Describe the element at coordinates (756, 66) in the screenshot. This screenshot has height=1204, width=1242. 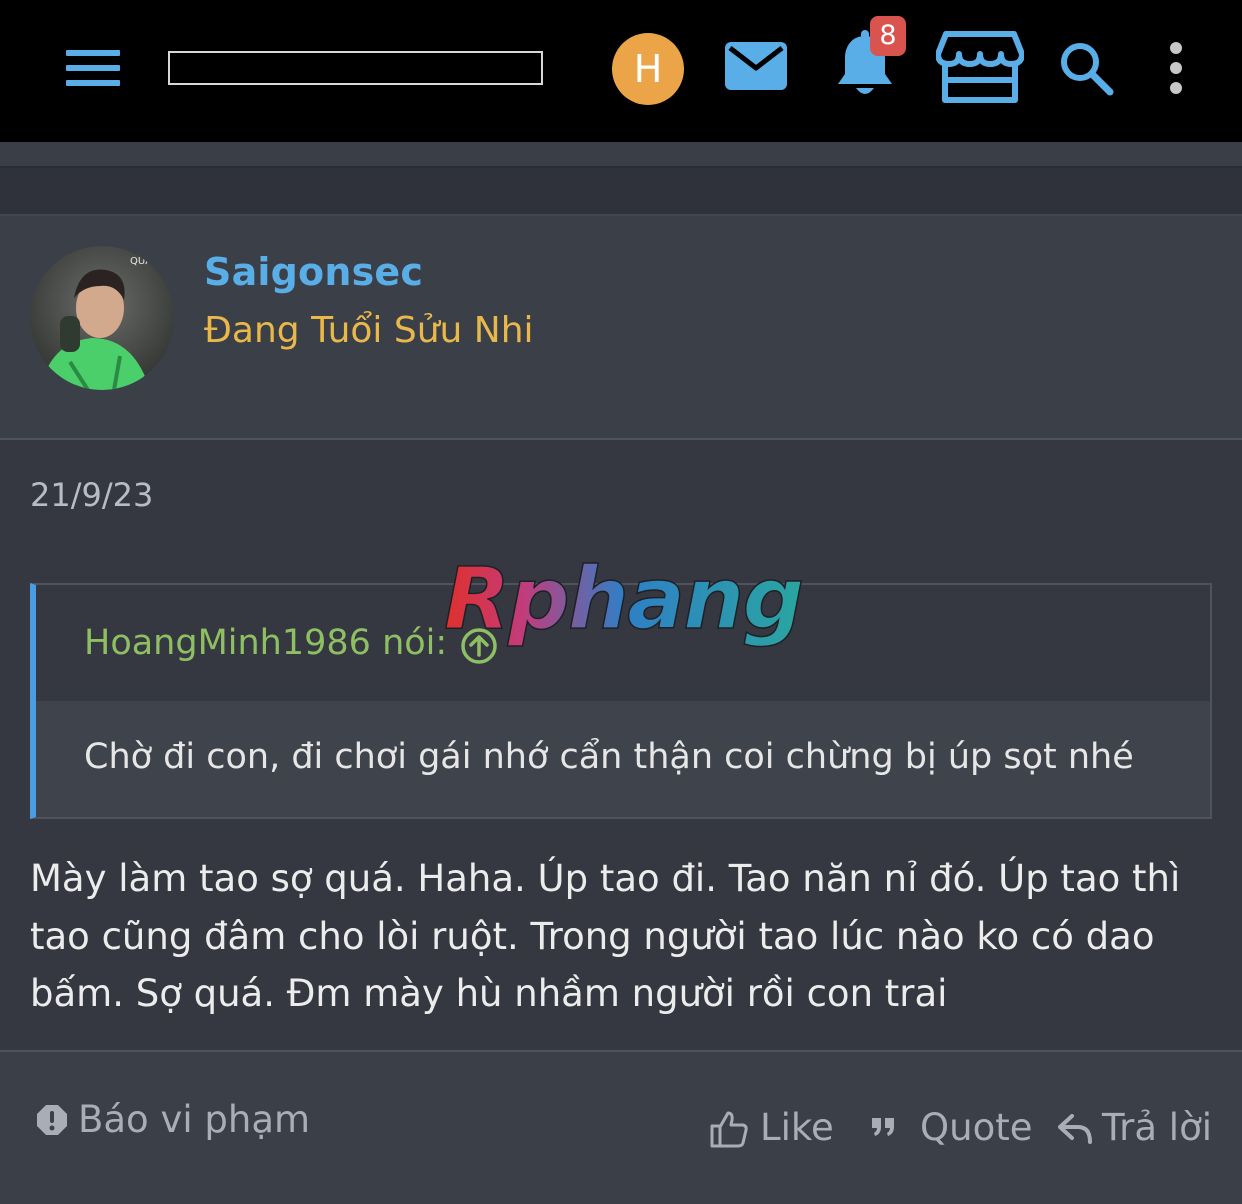
I see `mail-icon` at that location.